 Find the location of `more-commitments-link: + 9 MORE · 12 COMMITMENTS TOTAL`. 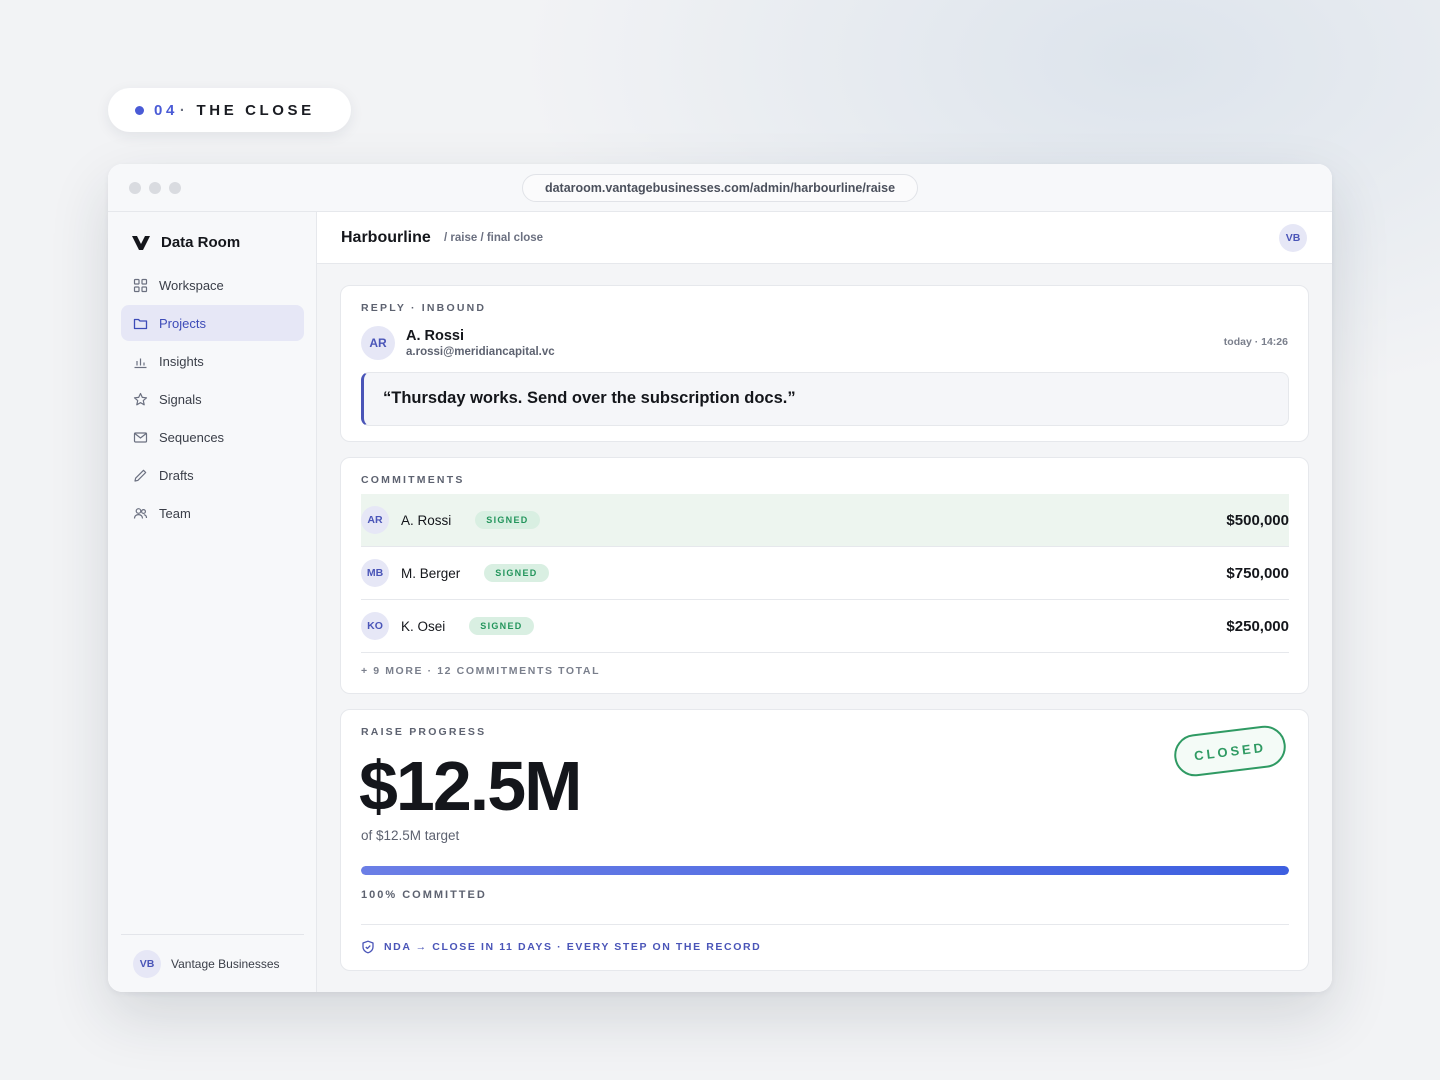

more-commitments-link: + 9 MORE · 12 COMMITMENTS TOTAL is located at coordinates (480, 671).